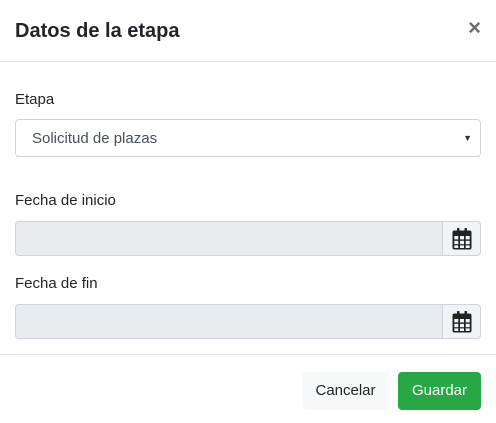  I want to click on start-date-group, so click(248, 238).